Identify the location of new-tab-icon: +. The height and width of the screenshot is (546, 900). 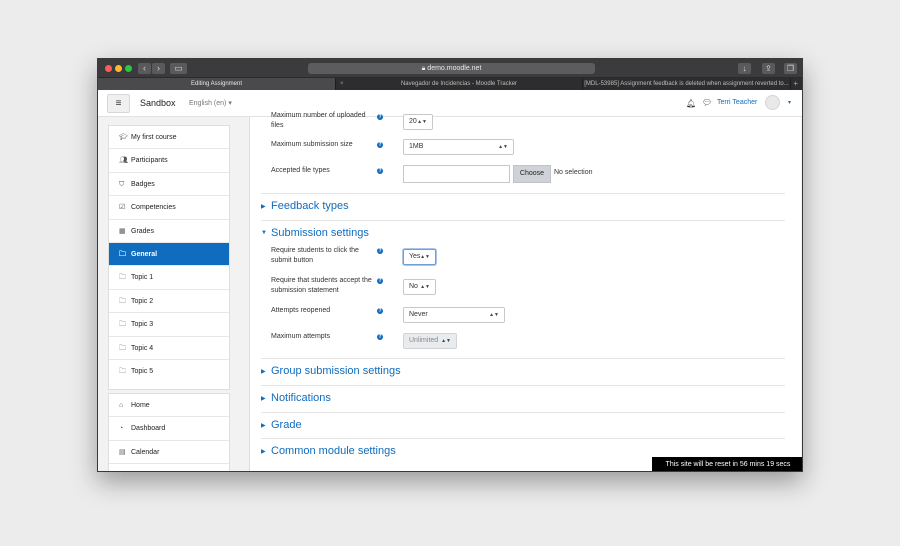
(795, 84).